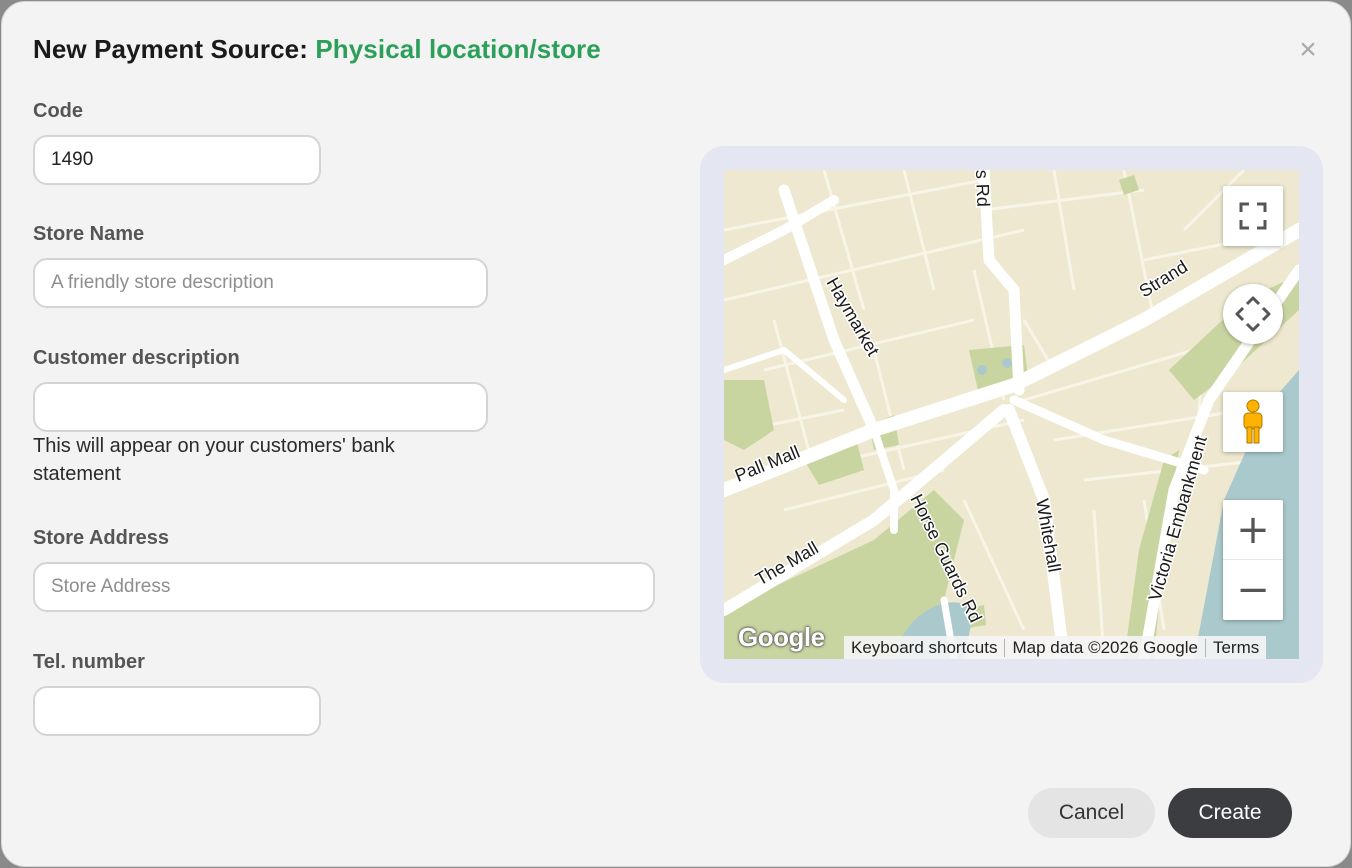  What do you see at coordinates (924, 648) in the screenshot?
I see `keyboard-shortcuts-link: Keyboard shortcuts` at bounding box center [924, 648].